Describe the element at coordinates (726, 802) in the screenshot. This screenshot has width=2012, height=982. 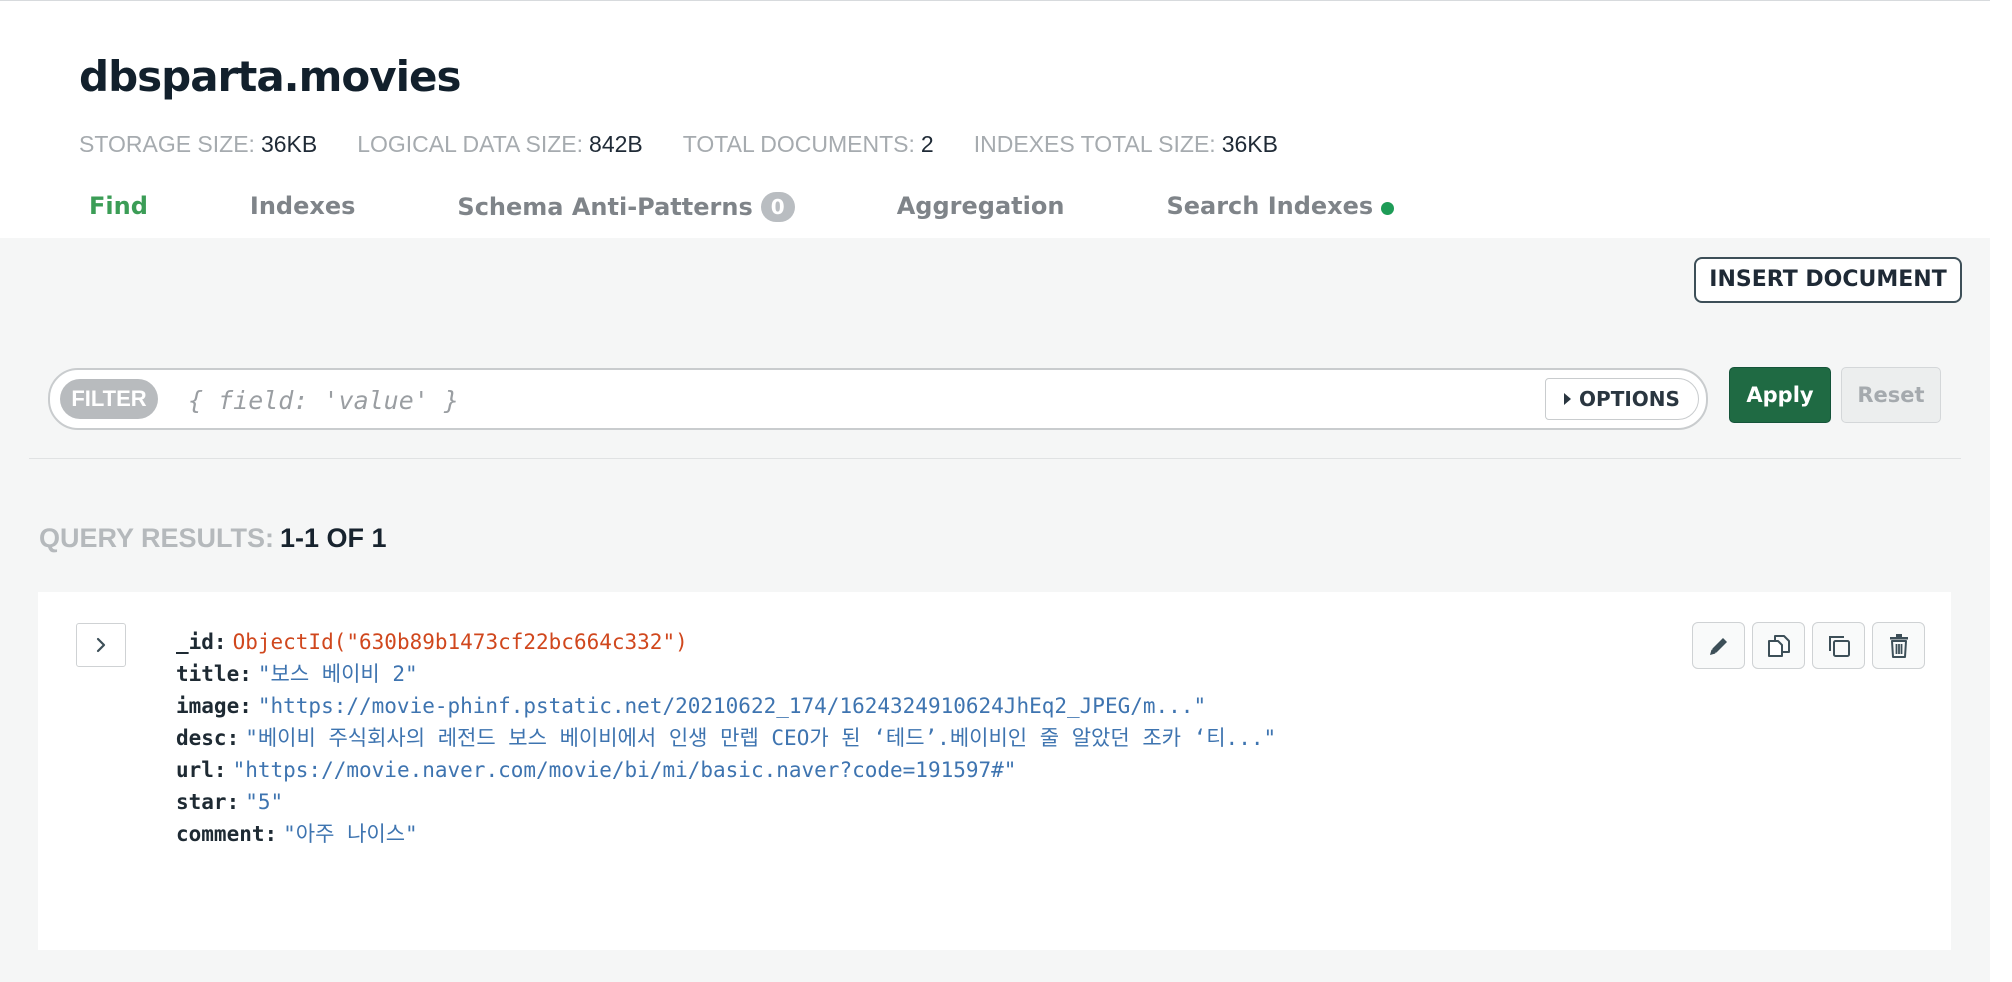
I see `field-star: star: "5"` at that location.